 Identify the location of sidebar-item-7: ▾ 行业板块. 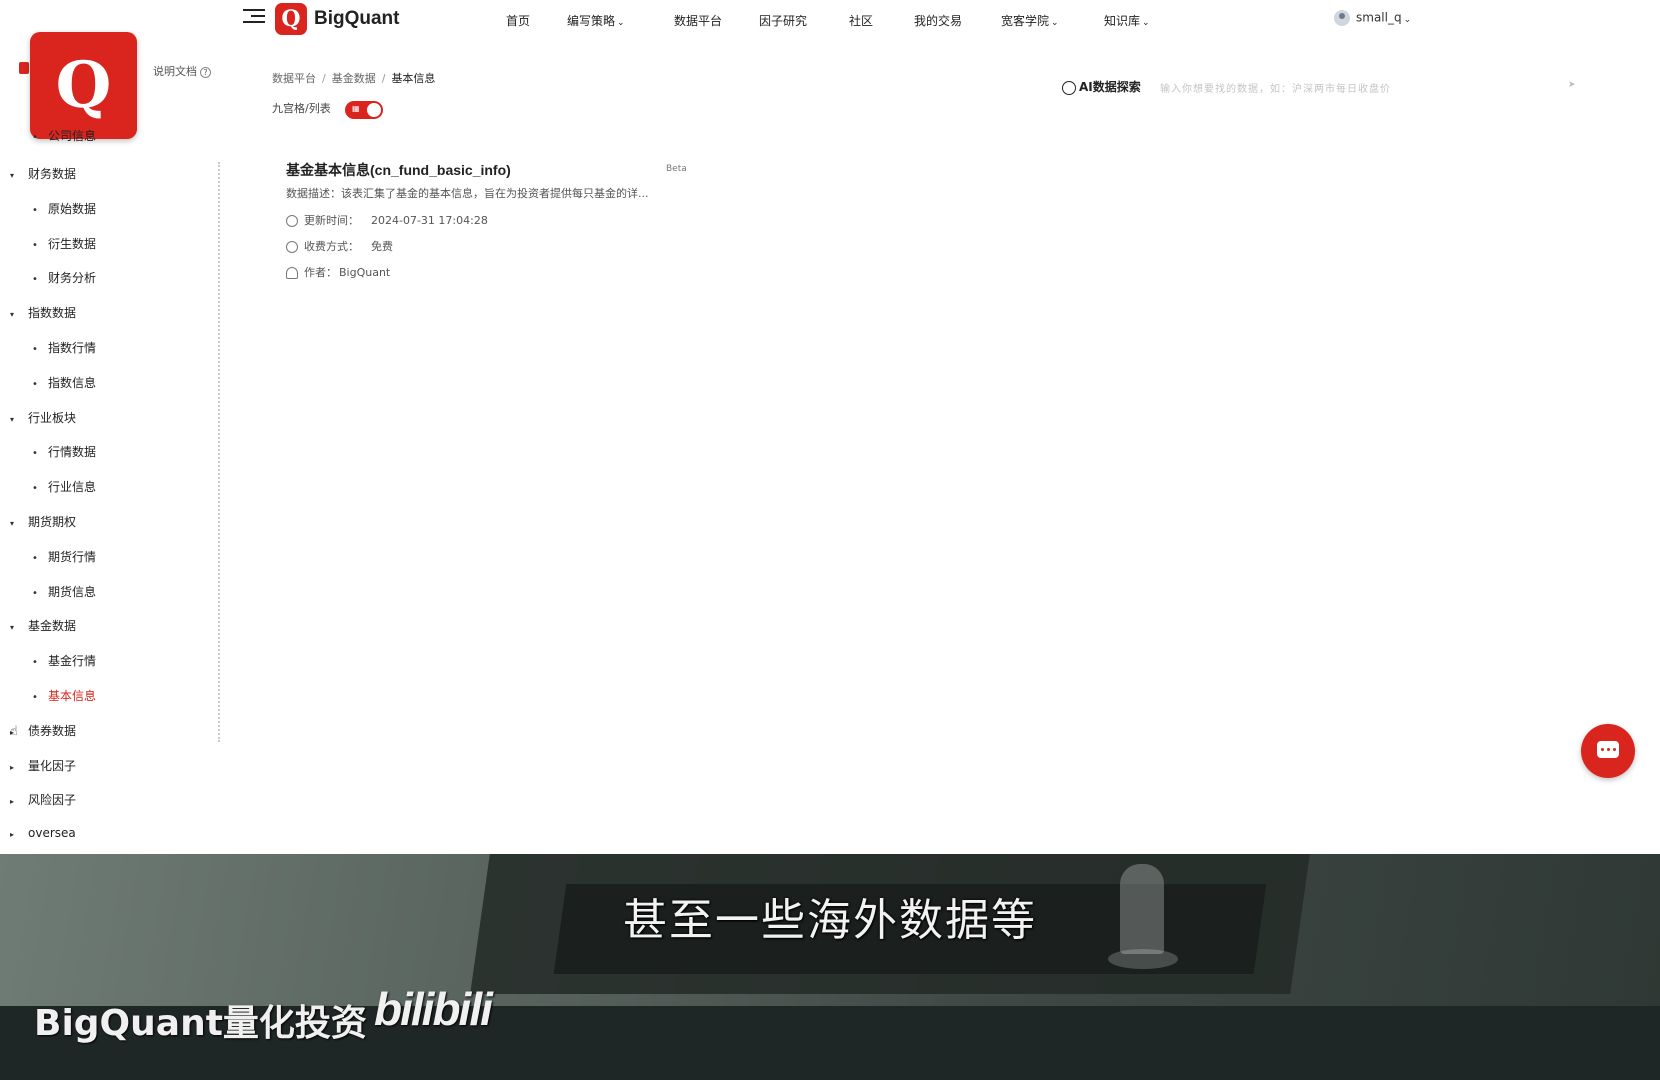
(43, 417).